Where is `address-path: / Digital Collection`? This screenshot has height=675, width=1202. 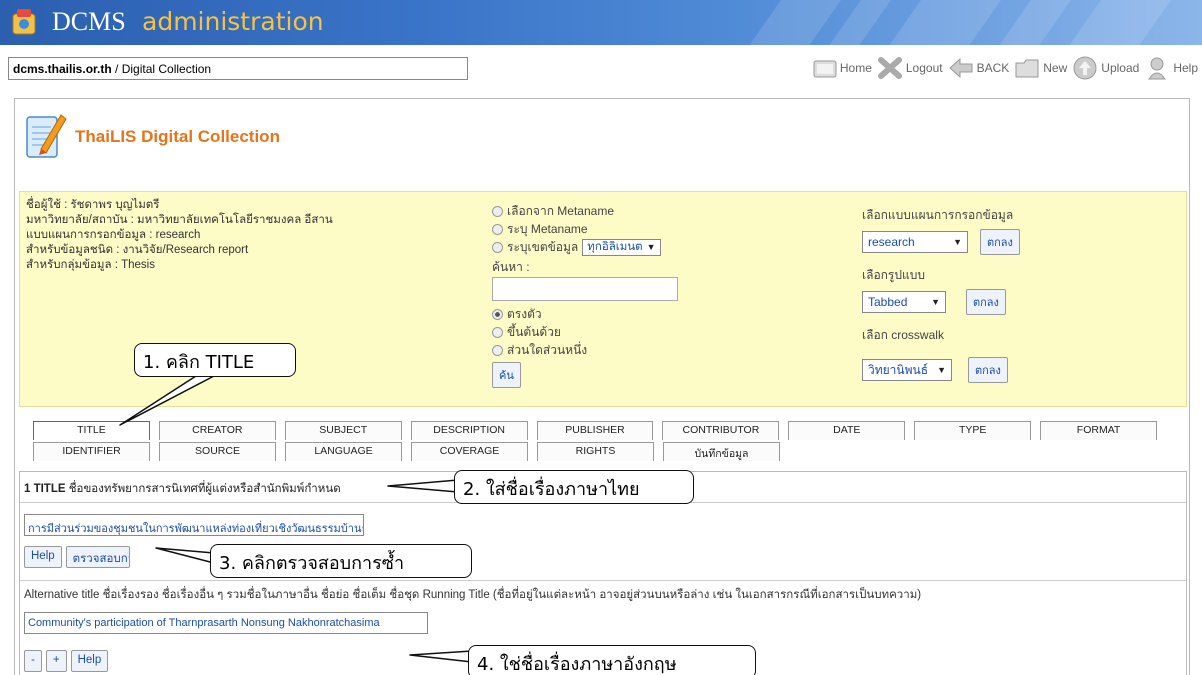 address-path: / Digital Collection is located at coordinates (161, 69).